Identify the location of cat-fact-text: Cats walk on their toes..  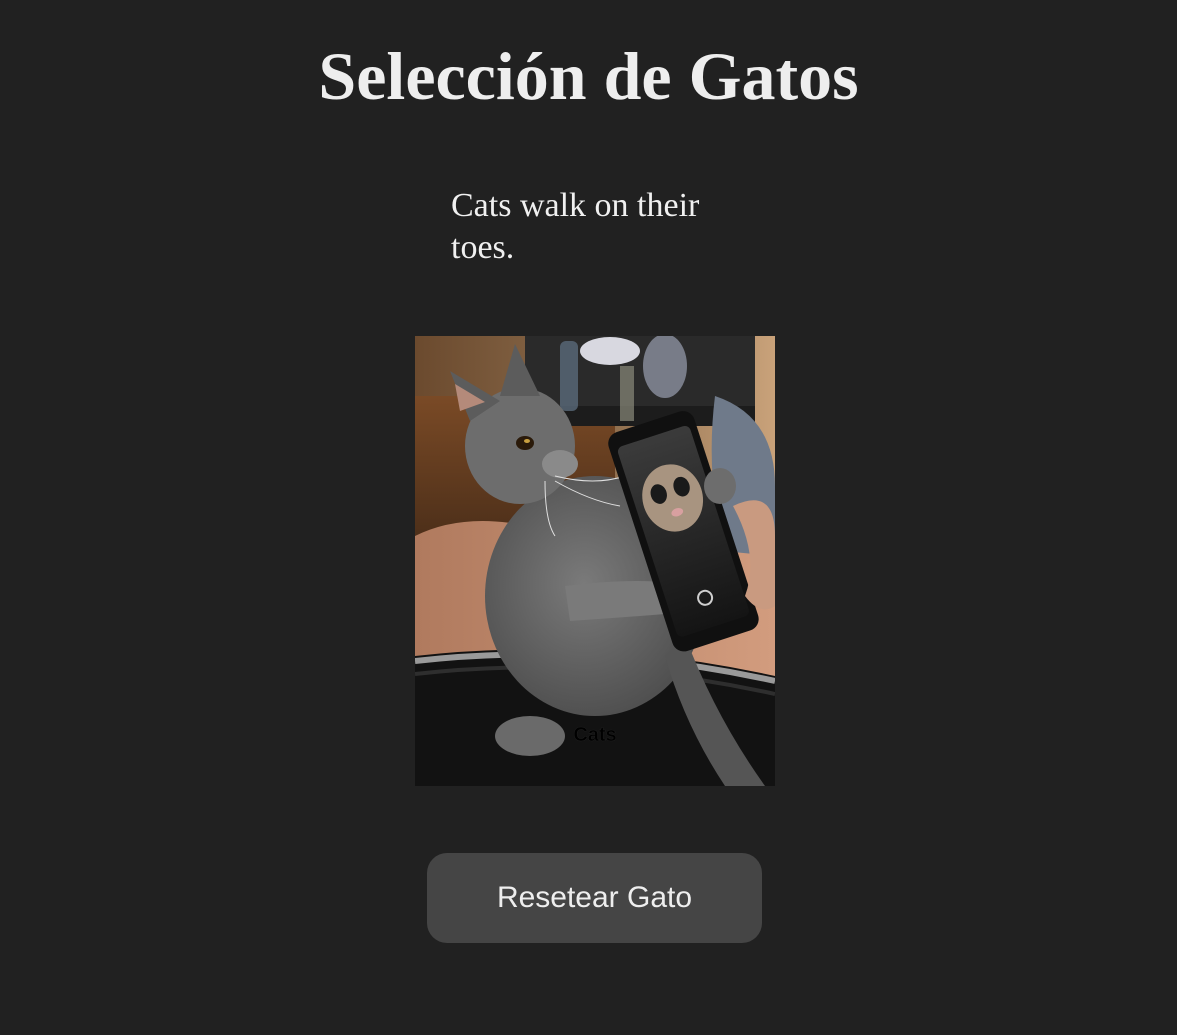
(575, 226).